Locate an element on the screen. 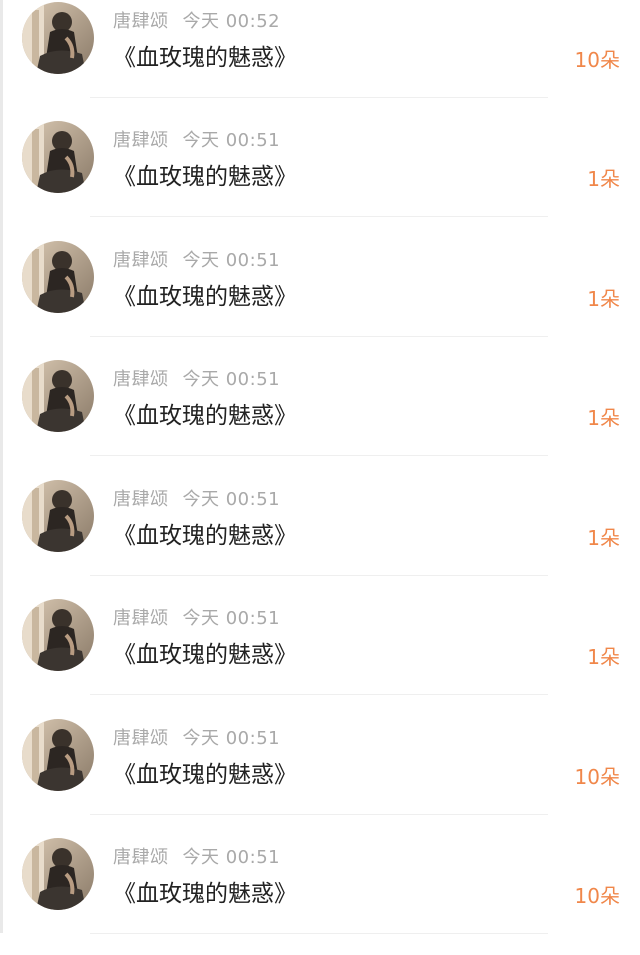 The height and width of the screenshot is (955, 640). timestamp: 今天 00:52 is located at coordinates (231, 21).